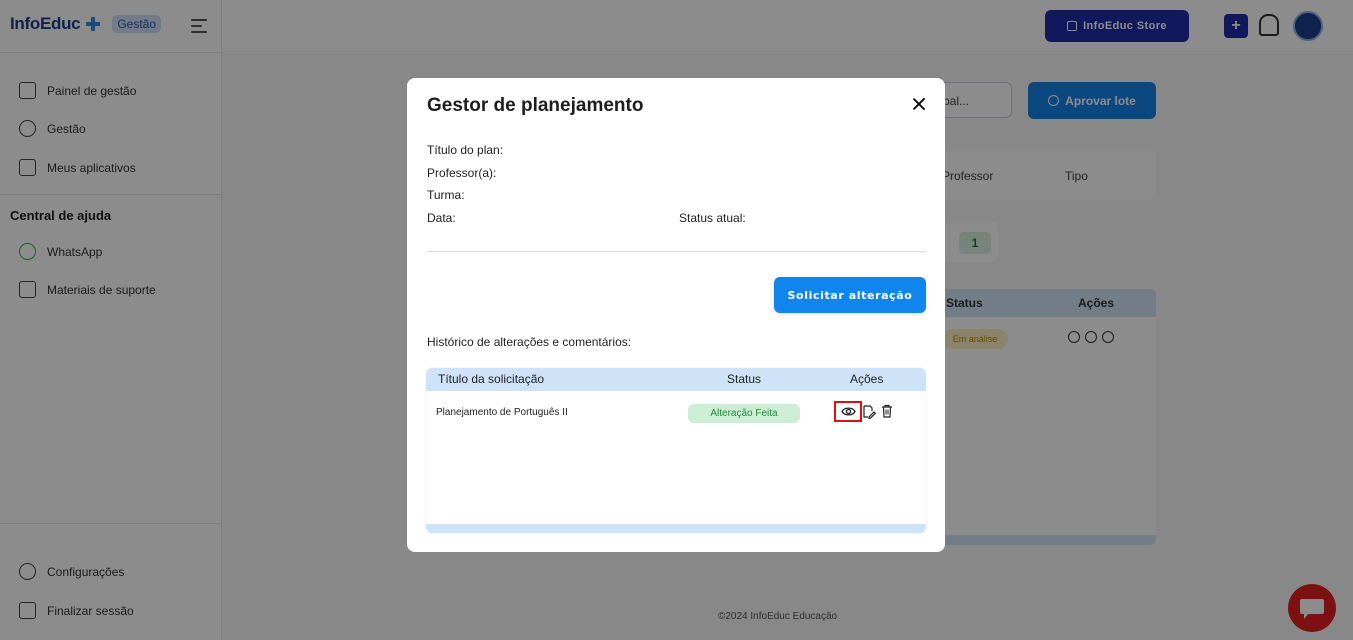 This screenshot has width=1353, height=640. Describe the element at coordinates (462, 173) in the screenshot. I see `field-professor: Professor(a):` at that location.